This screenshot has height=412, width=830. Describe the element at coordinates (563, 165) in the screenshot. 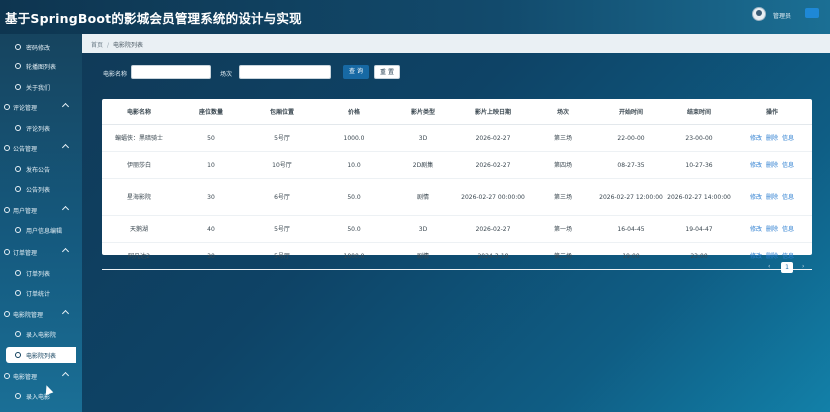

I see `table-cell: 第四场` at that location.